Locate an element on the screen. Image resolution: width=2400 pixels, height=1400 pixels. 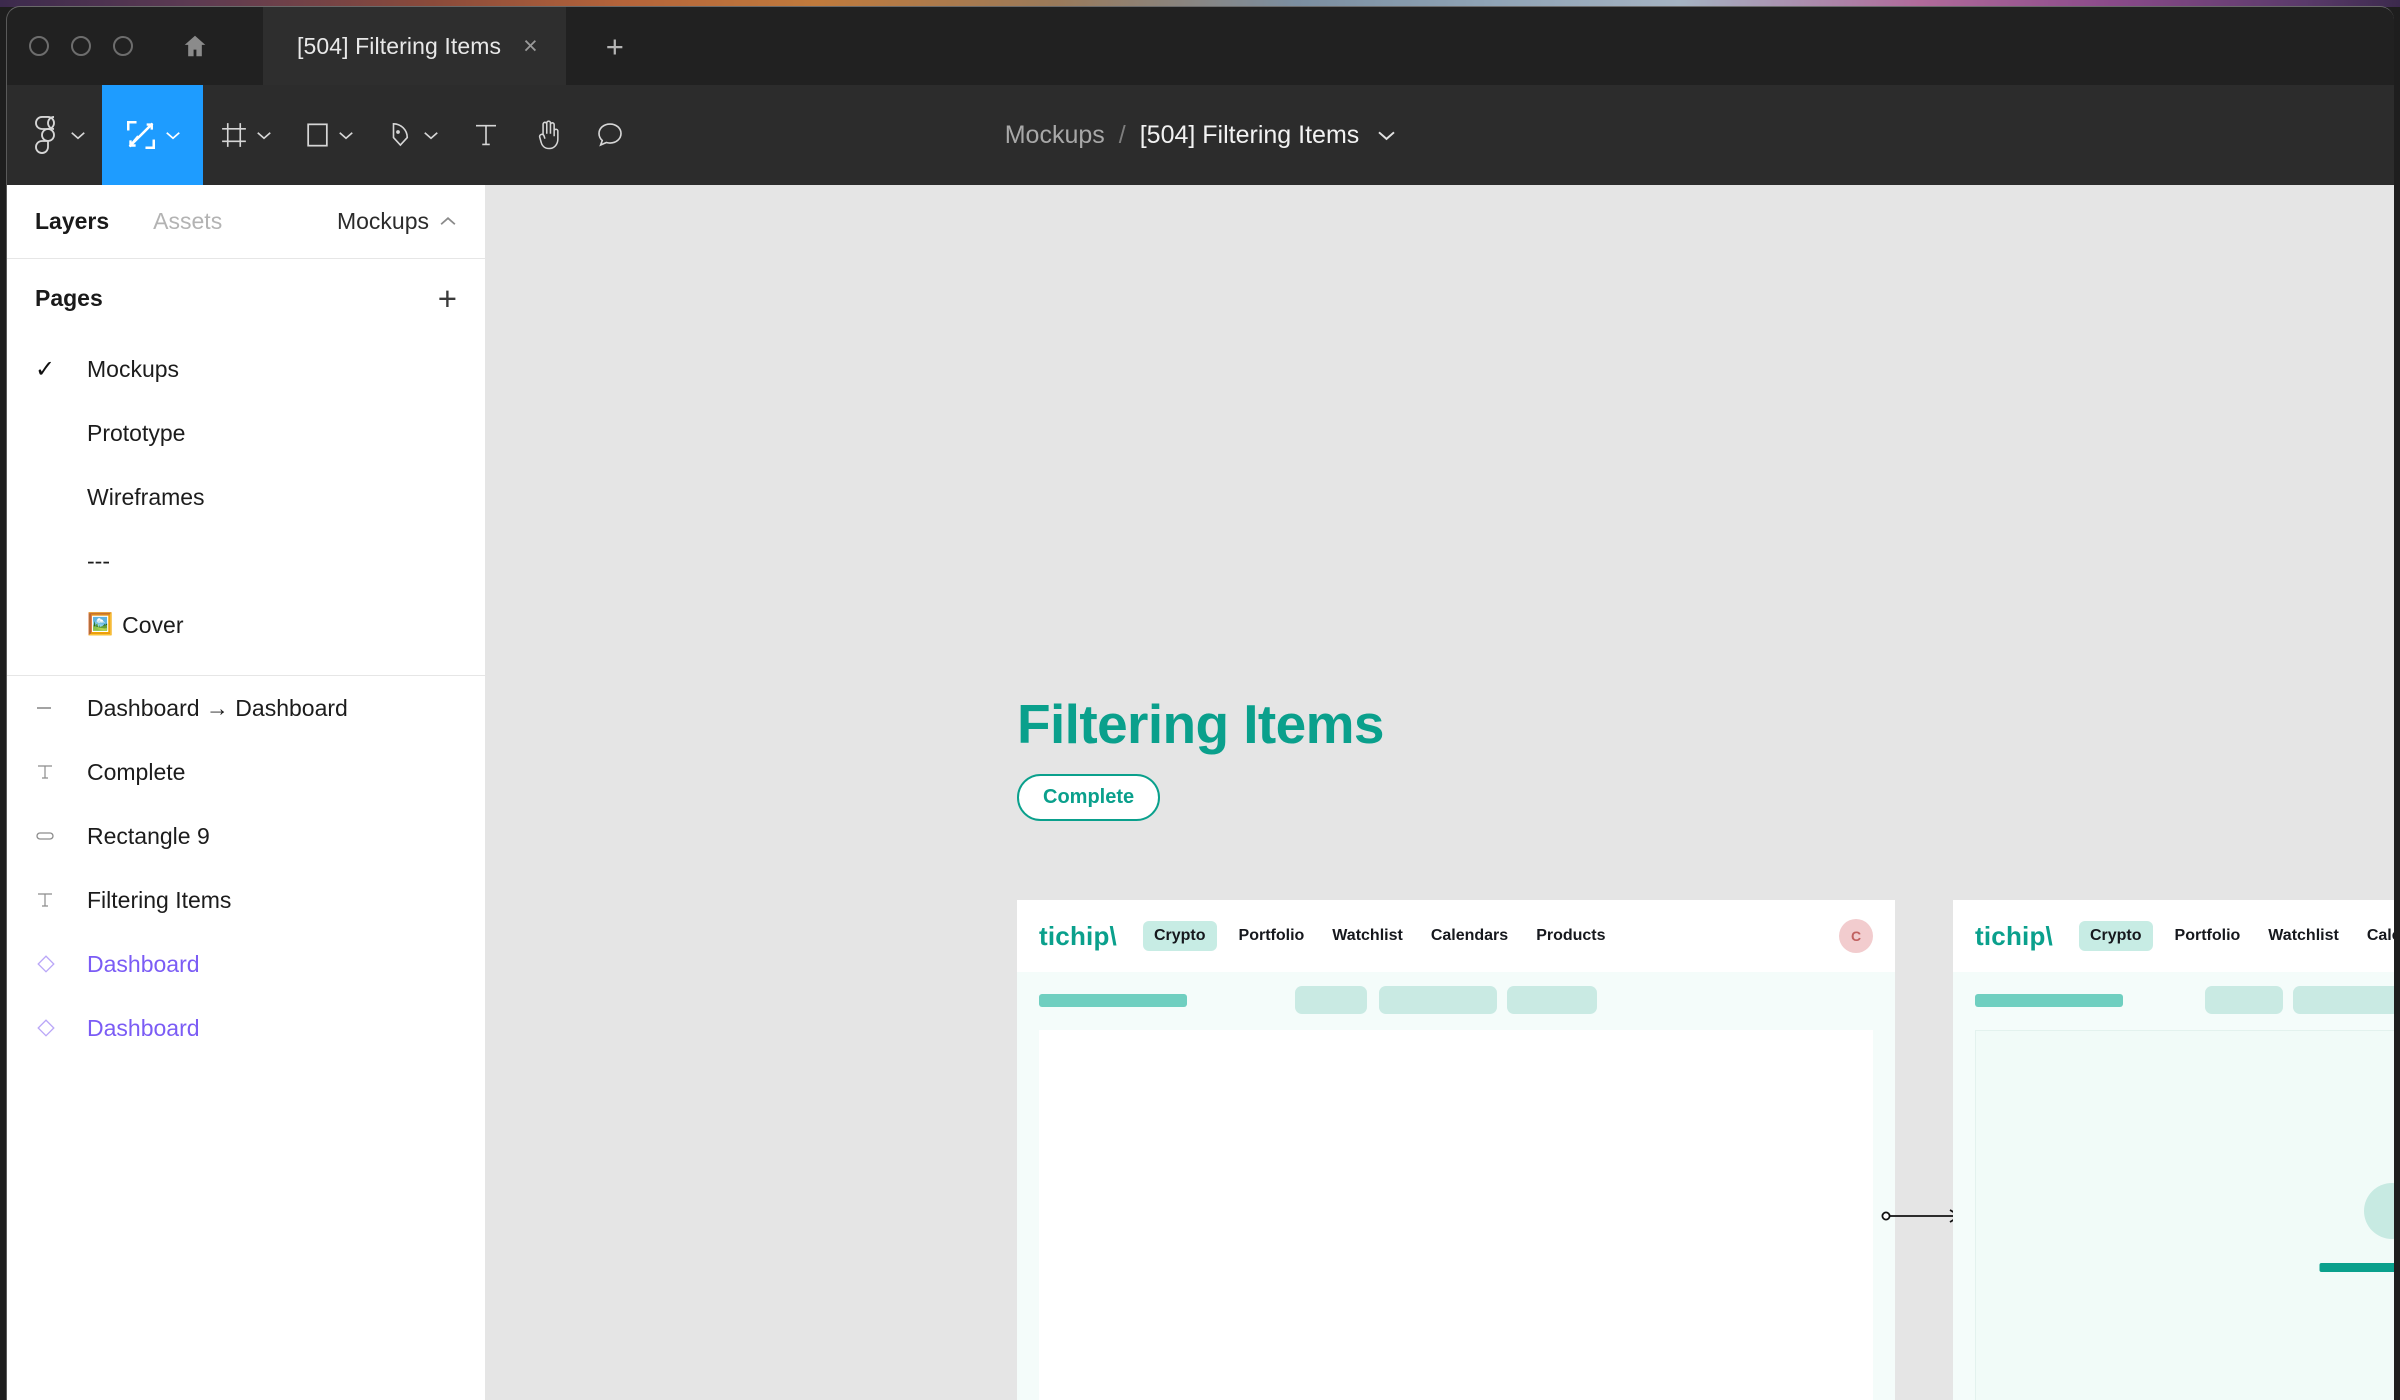
page-label: --- is located at coordinates (98, 560).